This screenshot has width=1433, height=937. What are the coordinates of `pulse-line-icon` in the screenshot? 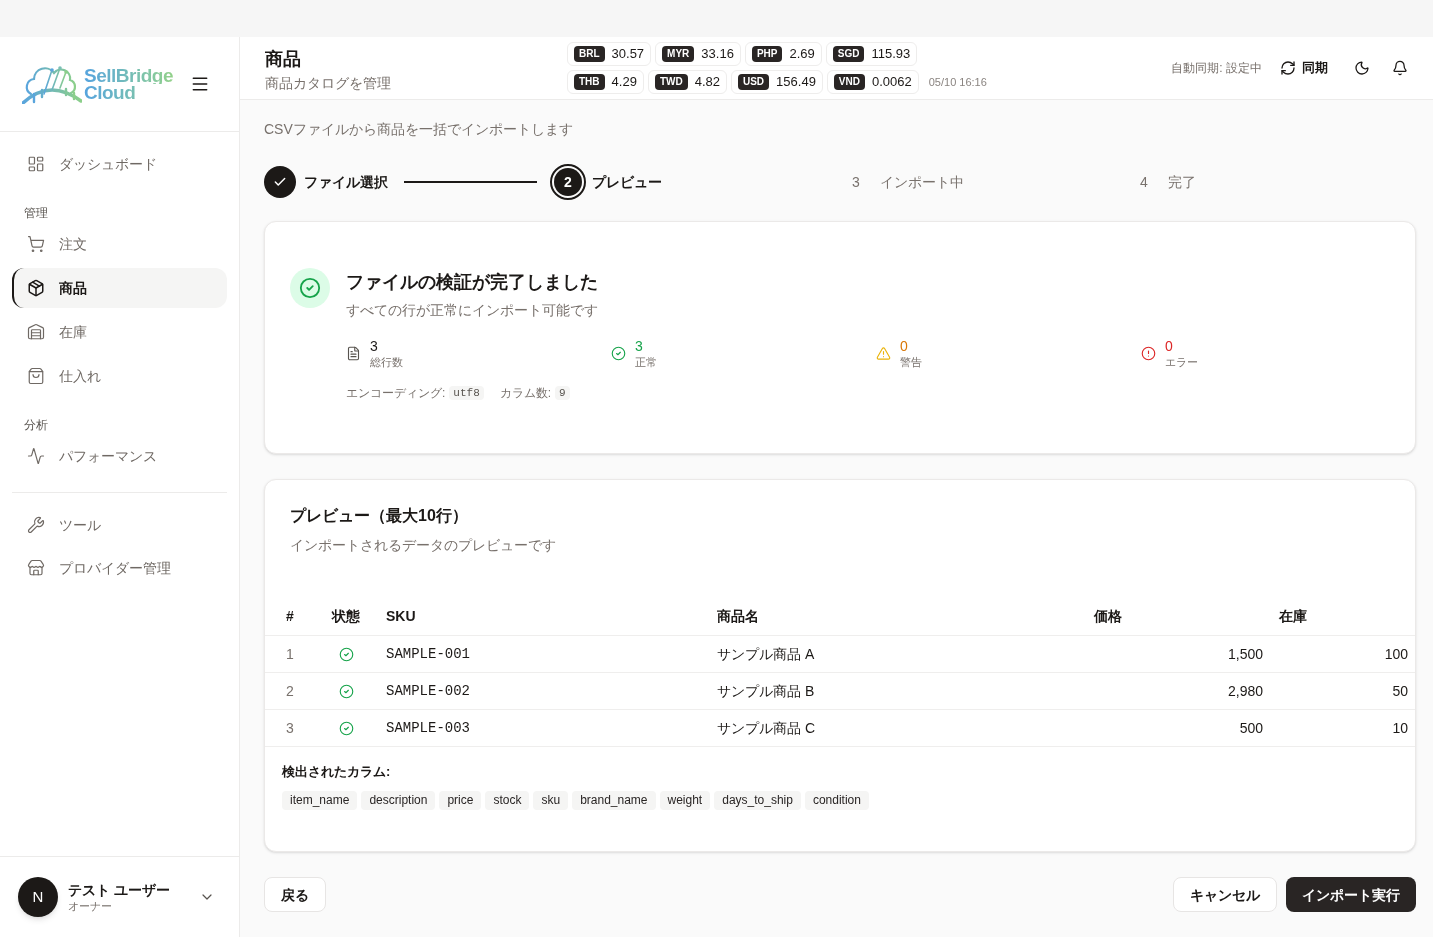 It's located at (36, 456).